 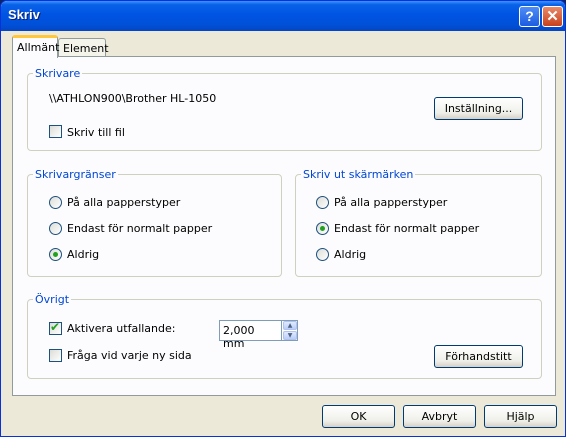 What do you see at coordinates (123, 202) in the screenshot?
I see `margins-radio-all-label: På alla papperstyper` at bounding box center [123, 202].